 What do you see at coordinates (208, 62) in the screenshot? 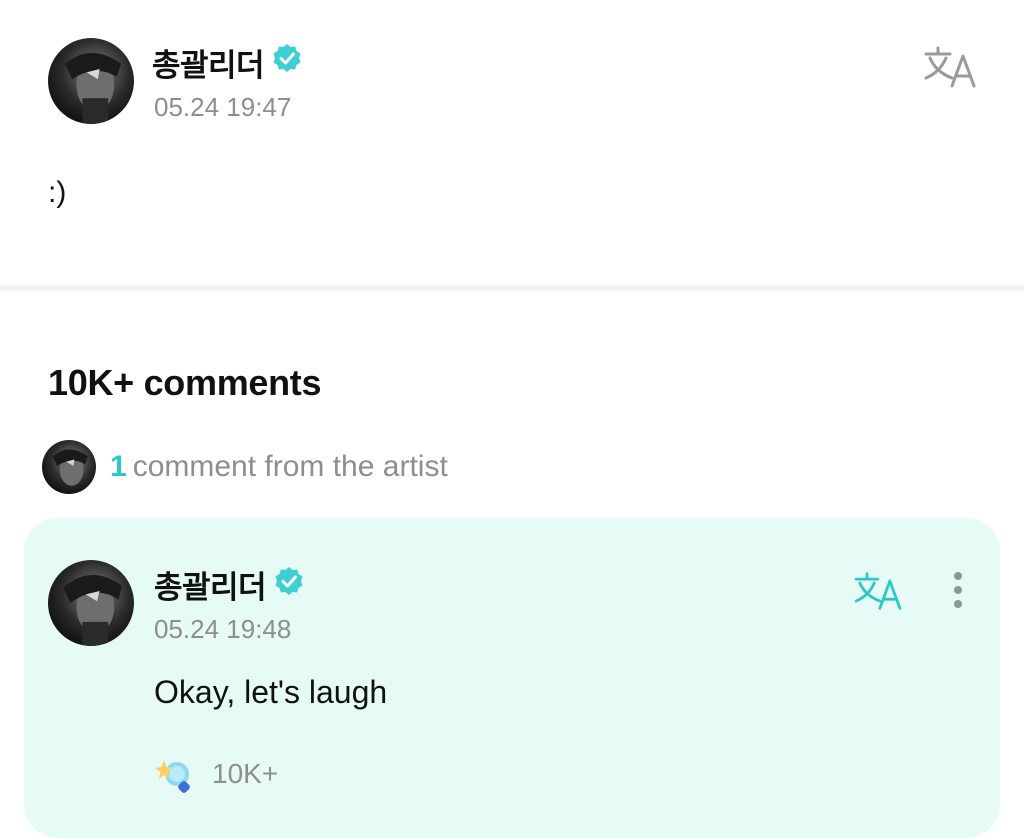
I see `author-name: 총괄리더` at bounding box center [208, 62].